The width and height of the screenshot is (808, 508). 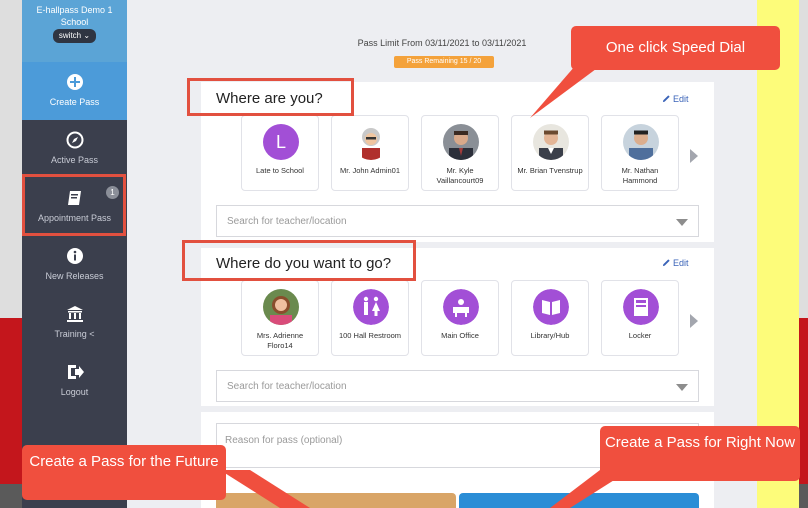 I want to click on chevron-down-icon: ⌄, so click(x=87, y=35).